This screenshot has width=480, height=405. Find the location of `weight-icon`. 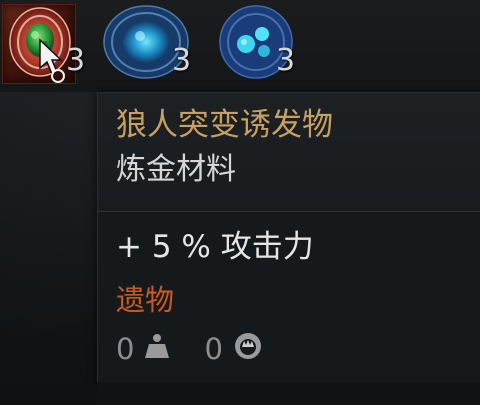

weight-icon is located at coordinates (157, 349).